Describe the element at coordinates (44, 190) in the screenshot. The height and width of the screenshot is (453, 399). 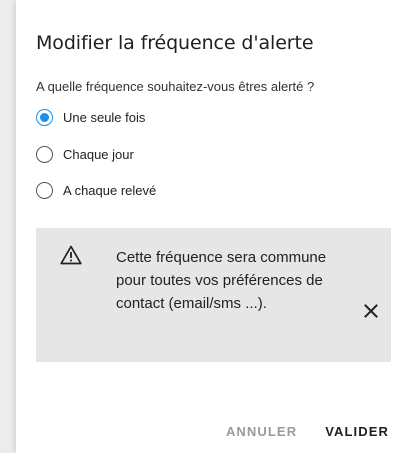
I see `radio-button-each-reading` at that location.